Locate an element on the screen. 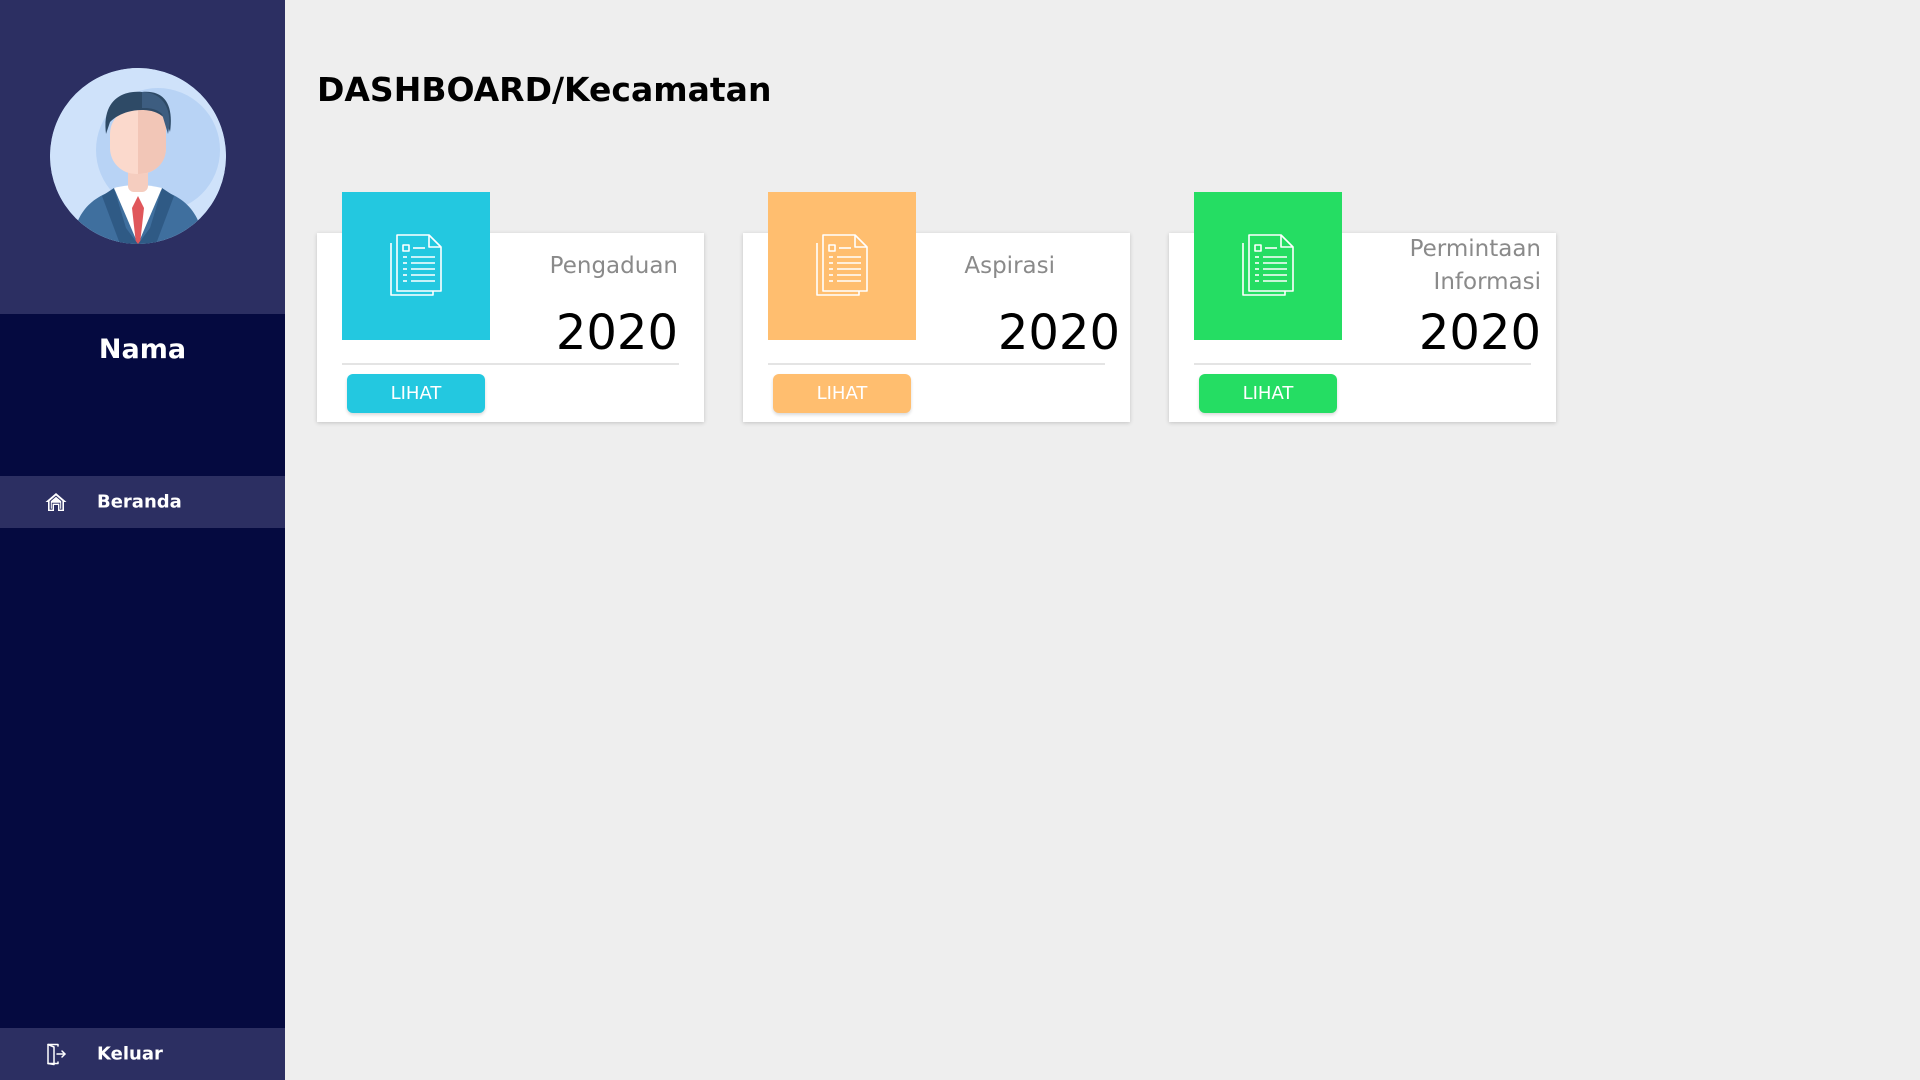  lihat-pengaduan-button: LIHAT is located at coordinates (416, 393).